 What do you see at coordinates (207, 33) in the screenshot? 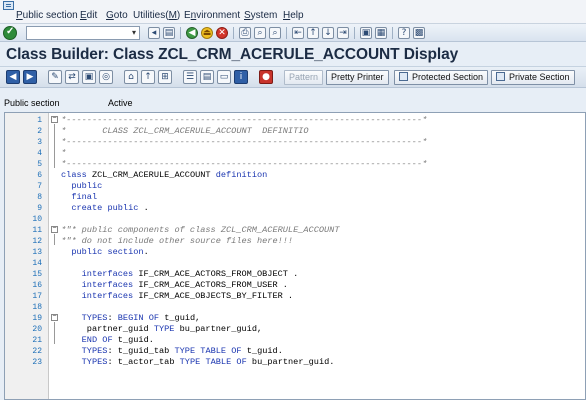
I see `exit-icon: ⏏` at bounding box center [207, 33].